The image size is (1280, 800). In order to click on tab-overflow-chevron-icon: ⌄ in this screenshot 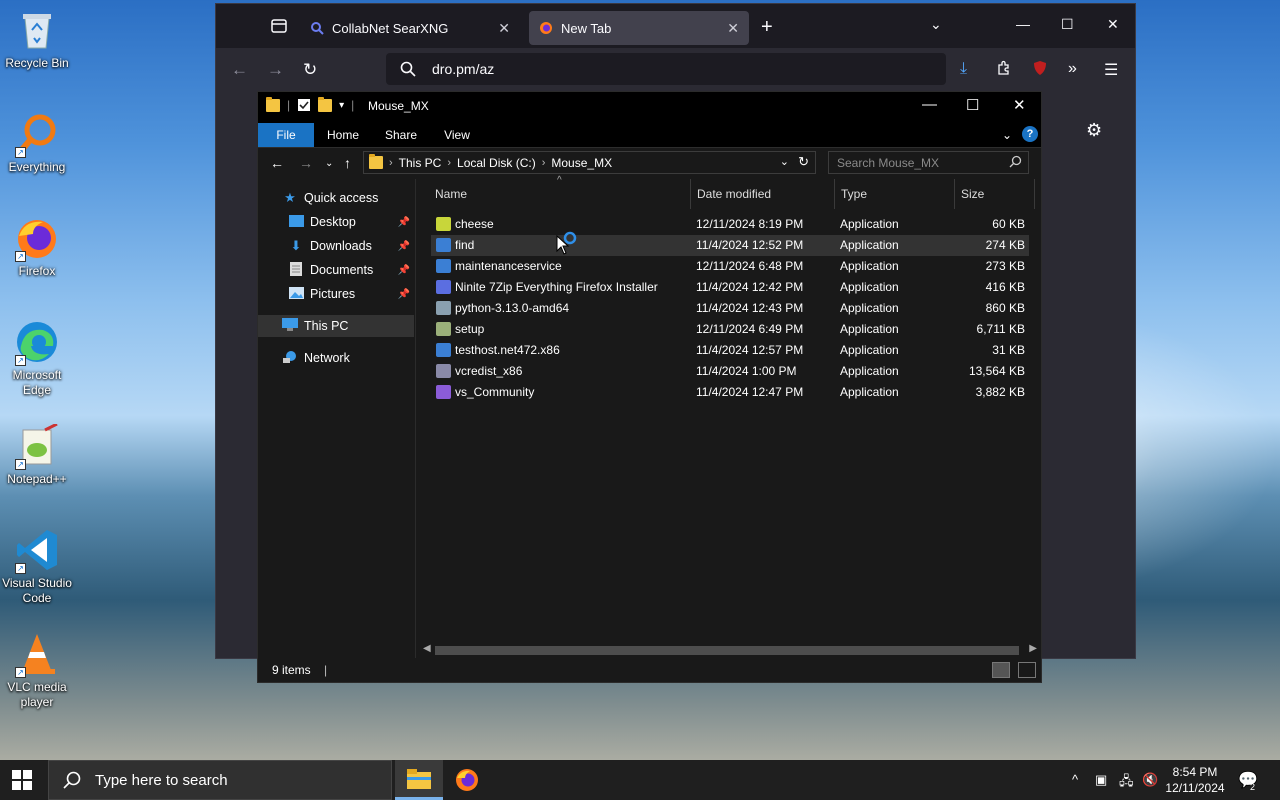, I will do `click(936, 24)`.